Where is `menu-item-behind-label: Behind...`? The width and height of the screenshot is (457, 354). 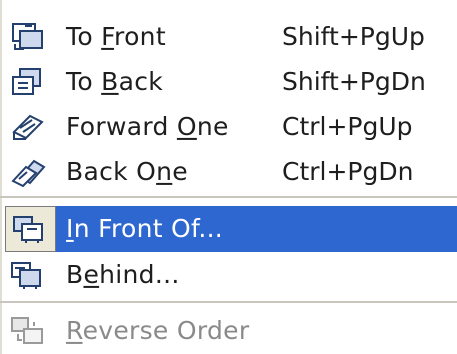 menu-item-behind-label: Behind... is located at coordinates (123, 274).